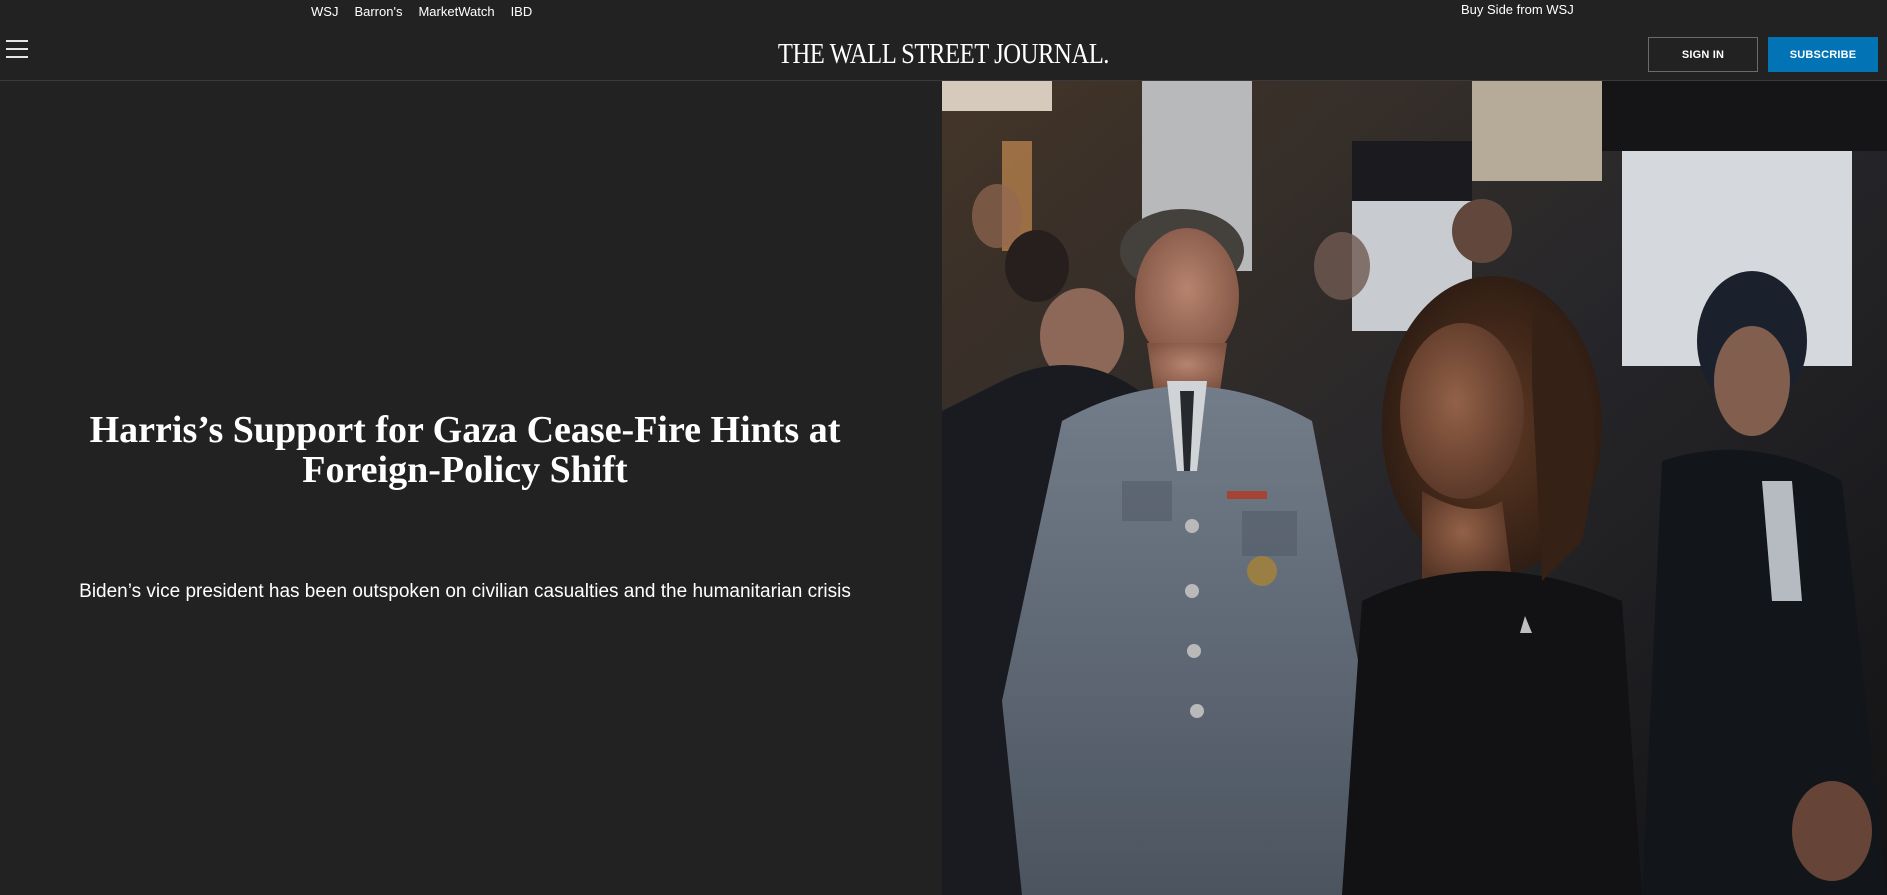 The image size is (1887, 895). What do you see at coordinates (1703, 54) in the screenshot?
I see `sign-in-button: SIGN IN` at bounding box center [1703, 54].